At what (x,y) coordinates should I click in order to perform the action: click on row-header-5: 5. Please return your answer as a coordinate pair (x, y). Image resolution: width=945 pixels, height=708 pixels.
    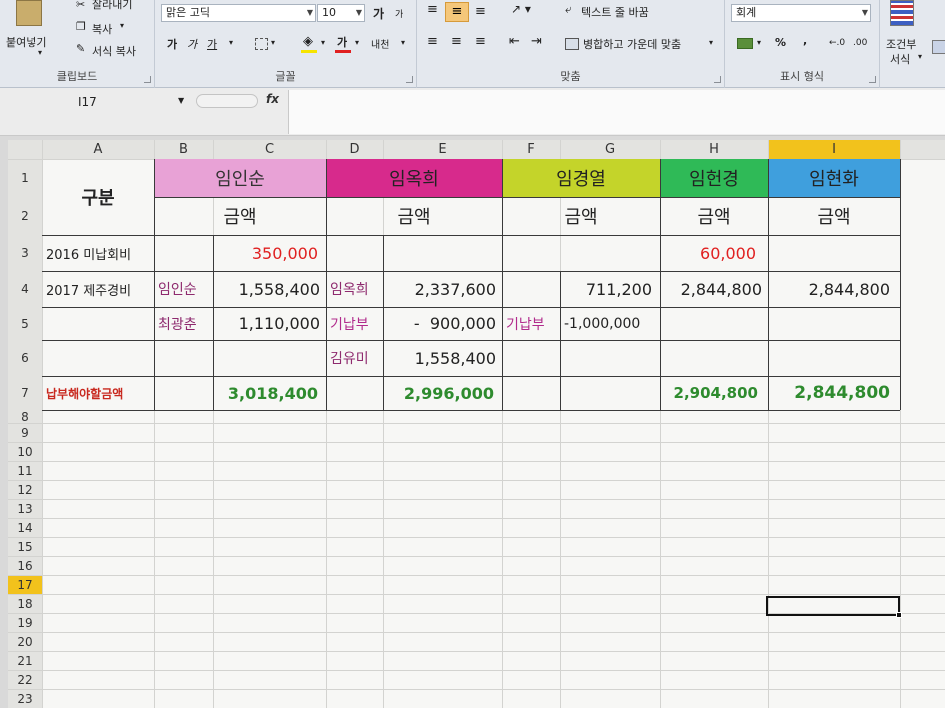
    Looking at the image, I should click on (25, 323).